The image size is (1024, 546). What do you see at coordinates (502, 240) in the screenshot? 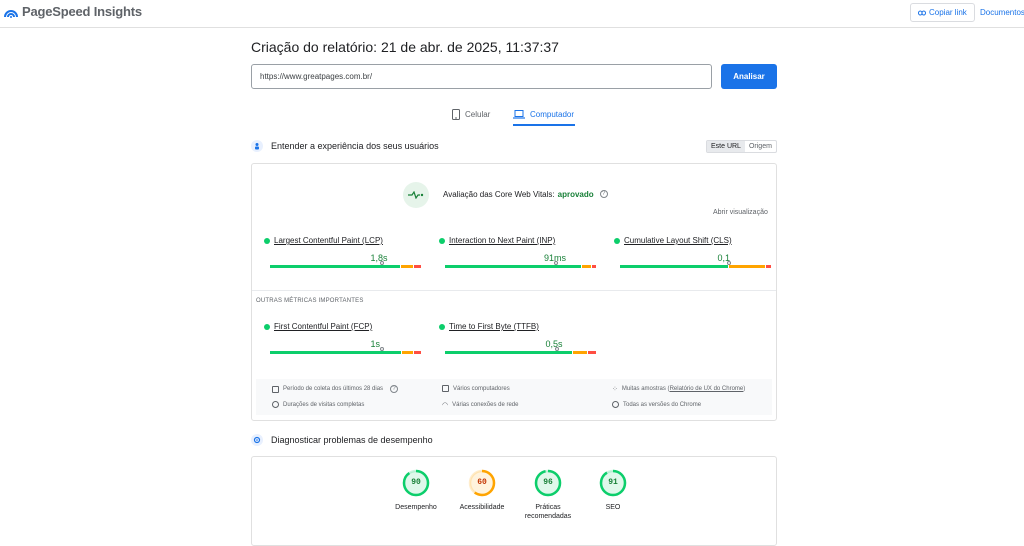
I see `metric-name-text: Interaction to Next Paint (INP)` at bounding box center [502, 240].